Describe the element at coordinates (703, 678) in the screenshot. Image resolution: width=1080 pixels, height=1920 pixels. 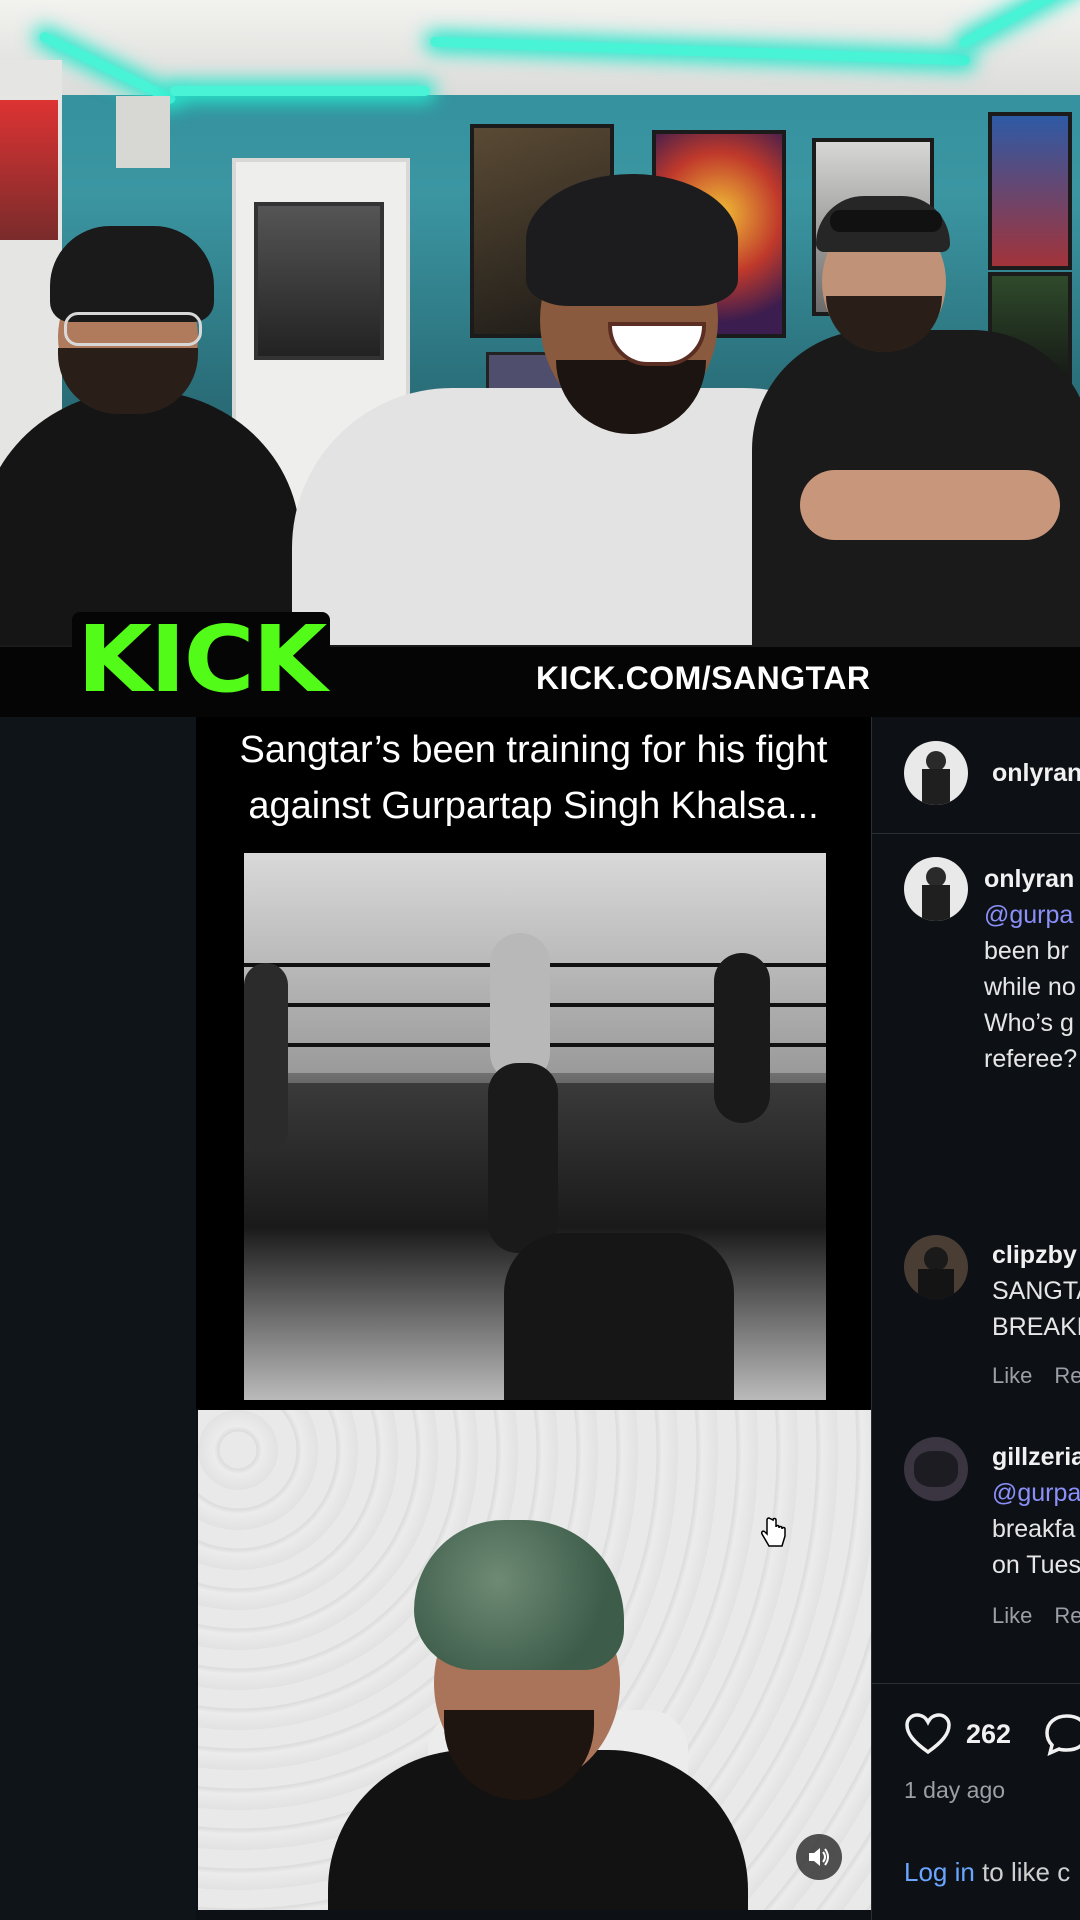
I see `kick-channel-url: KICK.COM/SANGTAR` at that location.